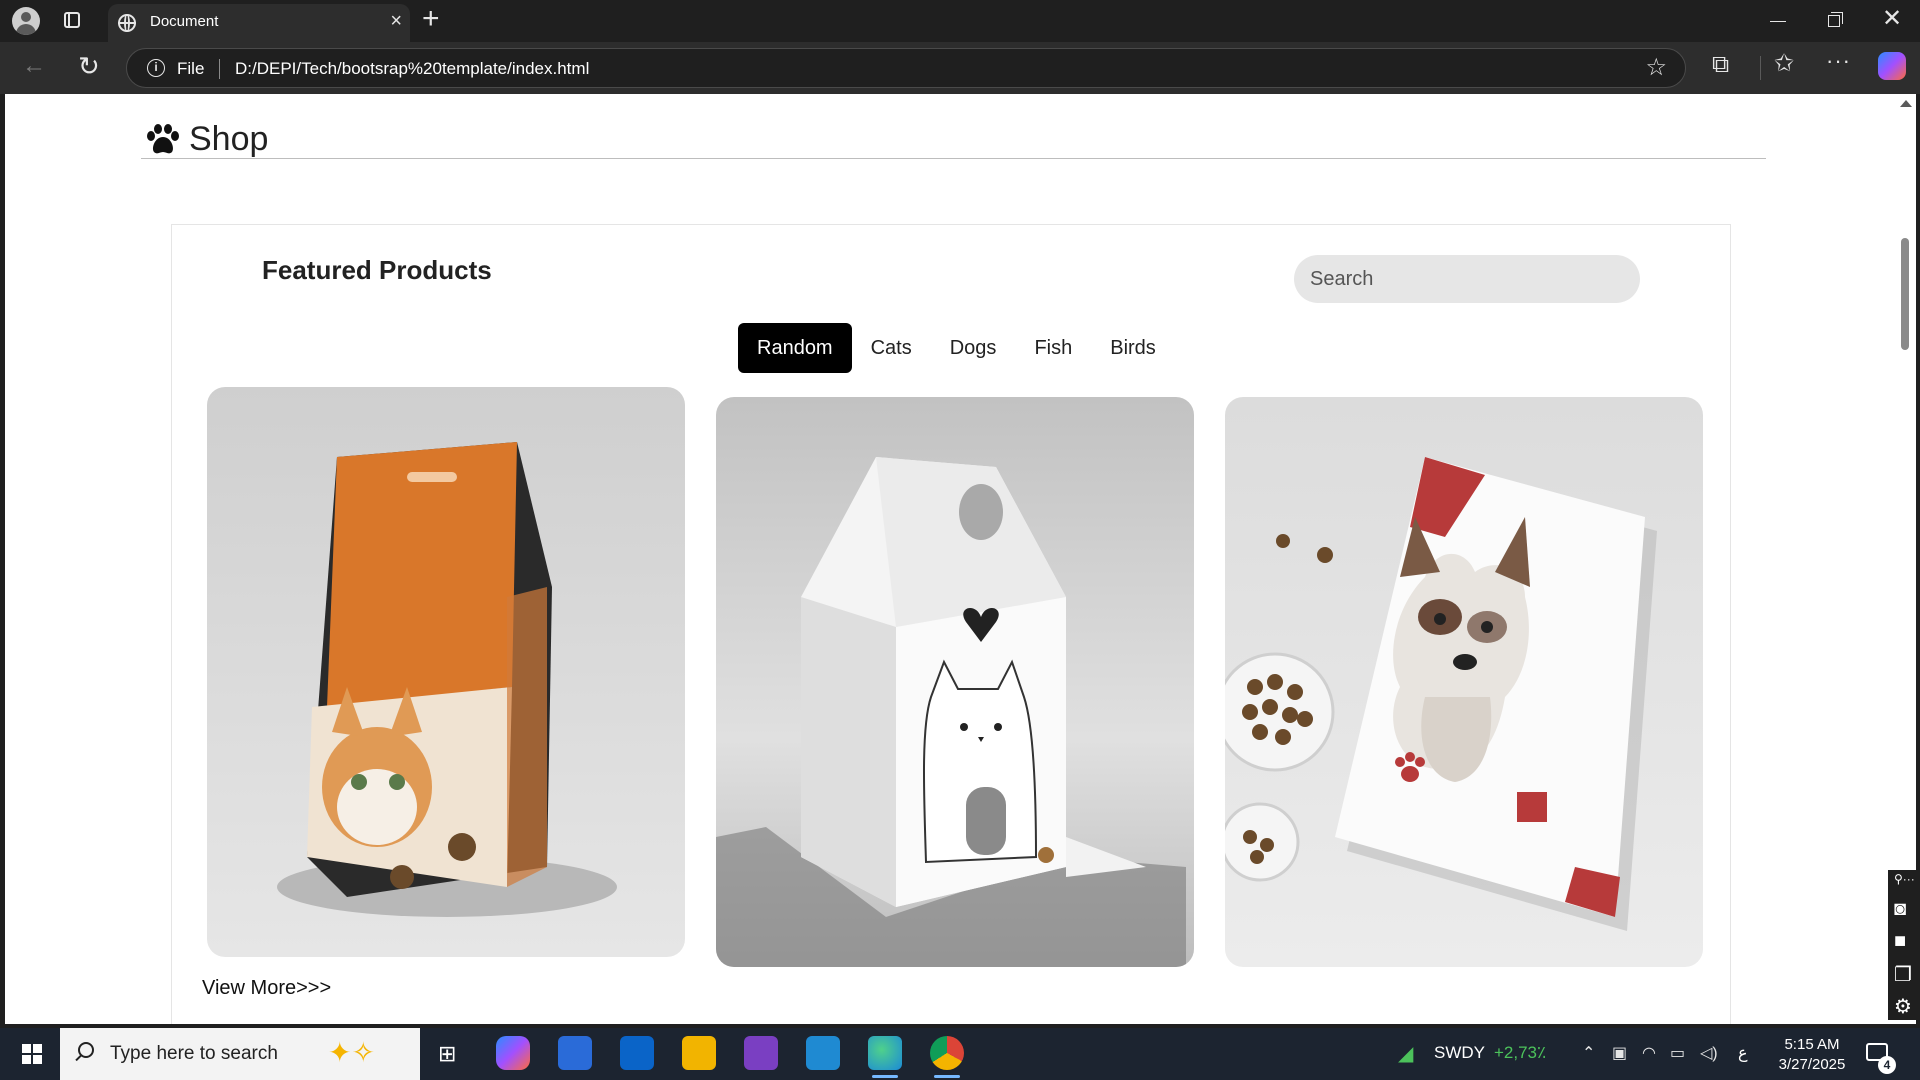 The image size is (1920, 1080). Describe the element at coordinates (513, 1053) in the screenshot. I see `copilot-app-icon` at that location.